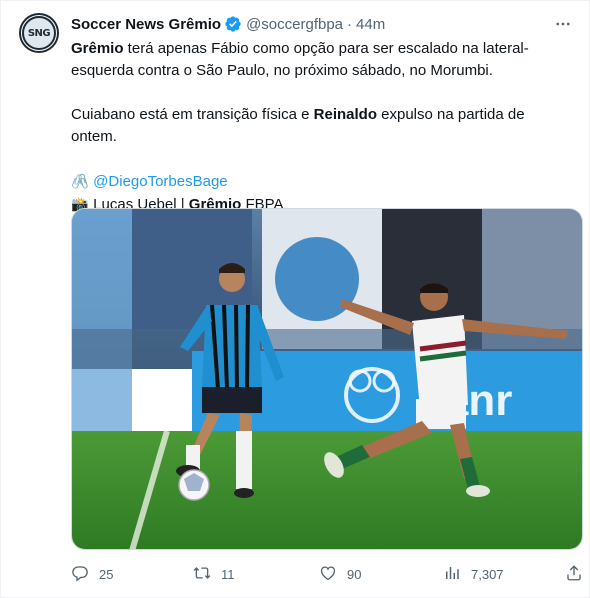 The image size is (590, 598). Describe the element at coordinates (294, 24) in the screenshot. I see `author-handle: @soccergfbpa` at that location.